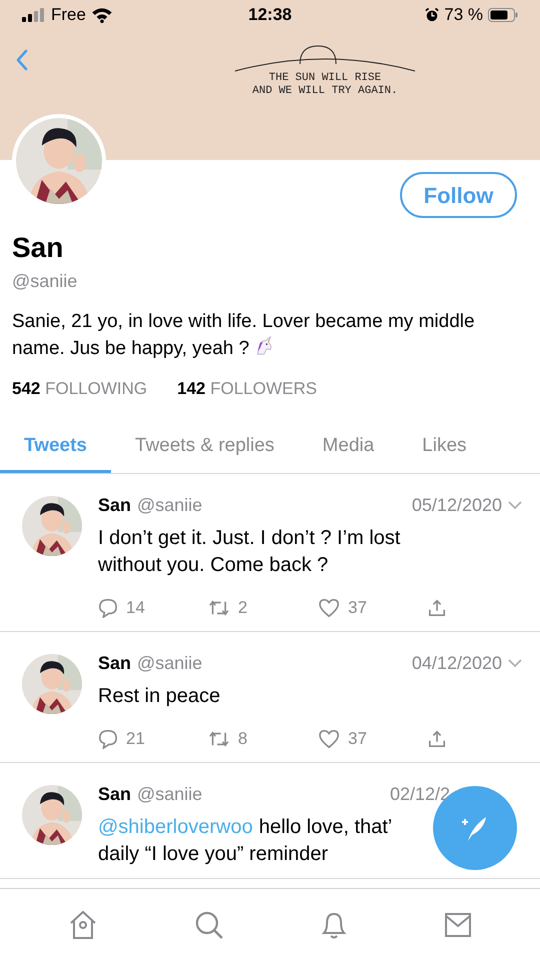  What do you see at coordinates (204, 448) in the screenshot?
I see `profile-tab: Tweets & replies` at bounding box center [204, 448].